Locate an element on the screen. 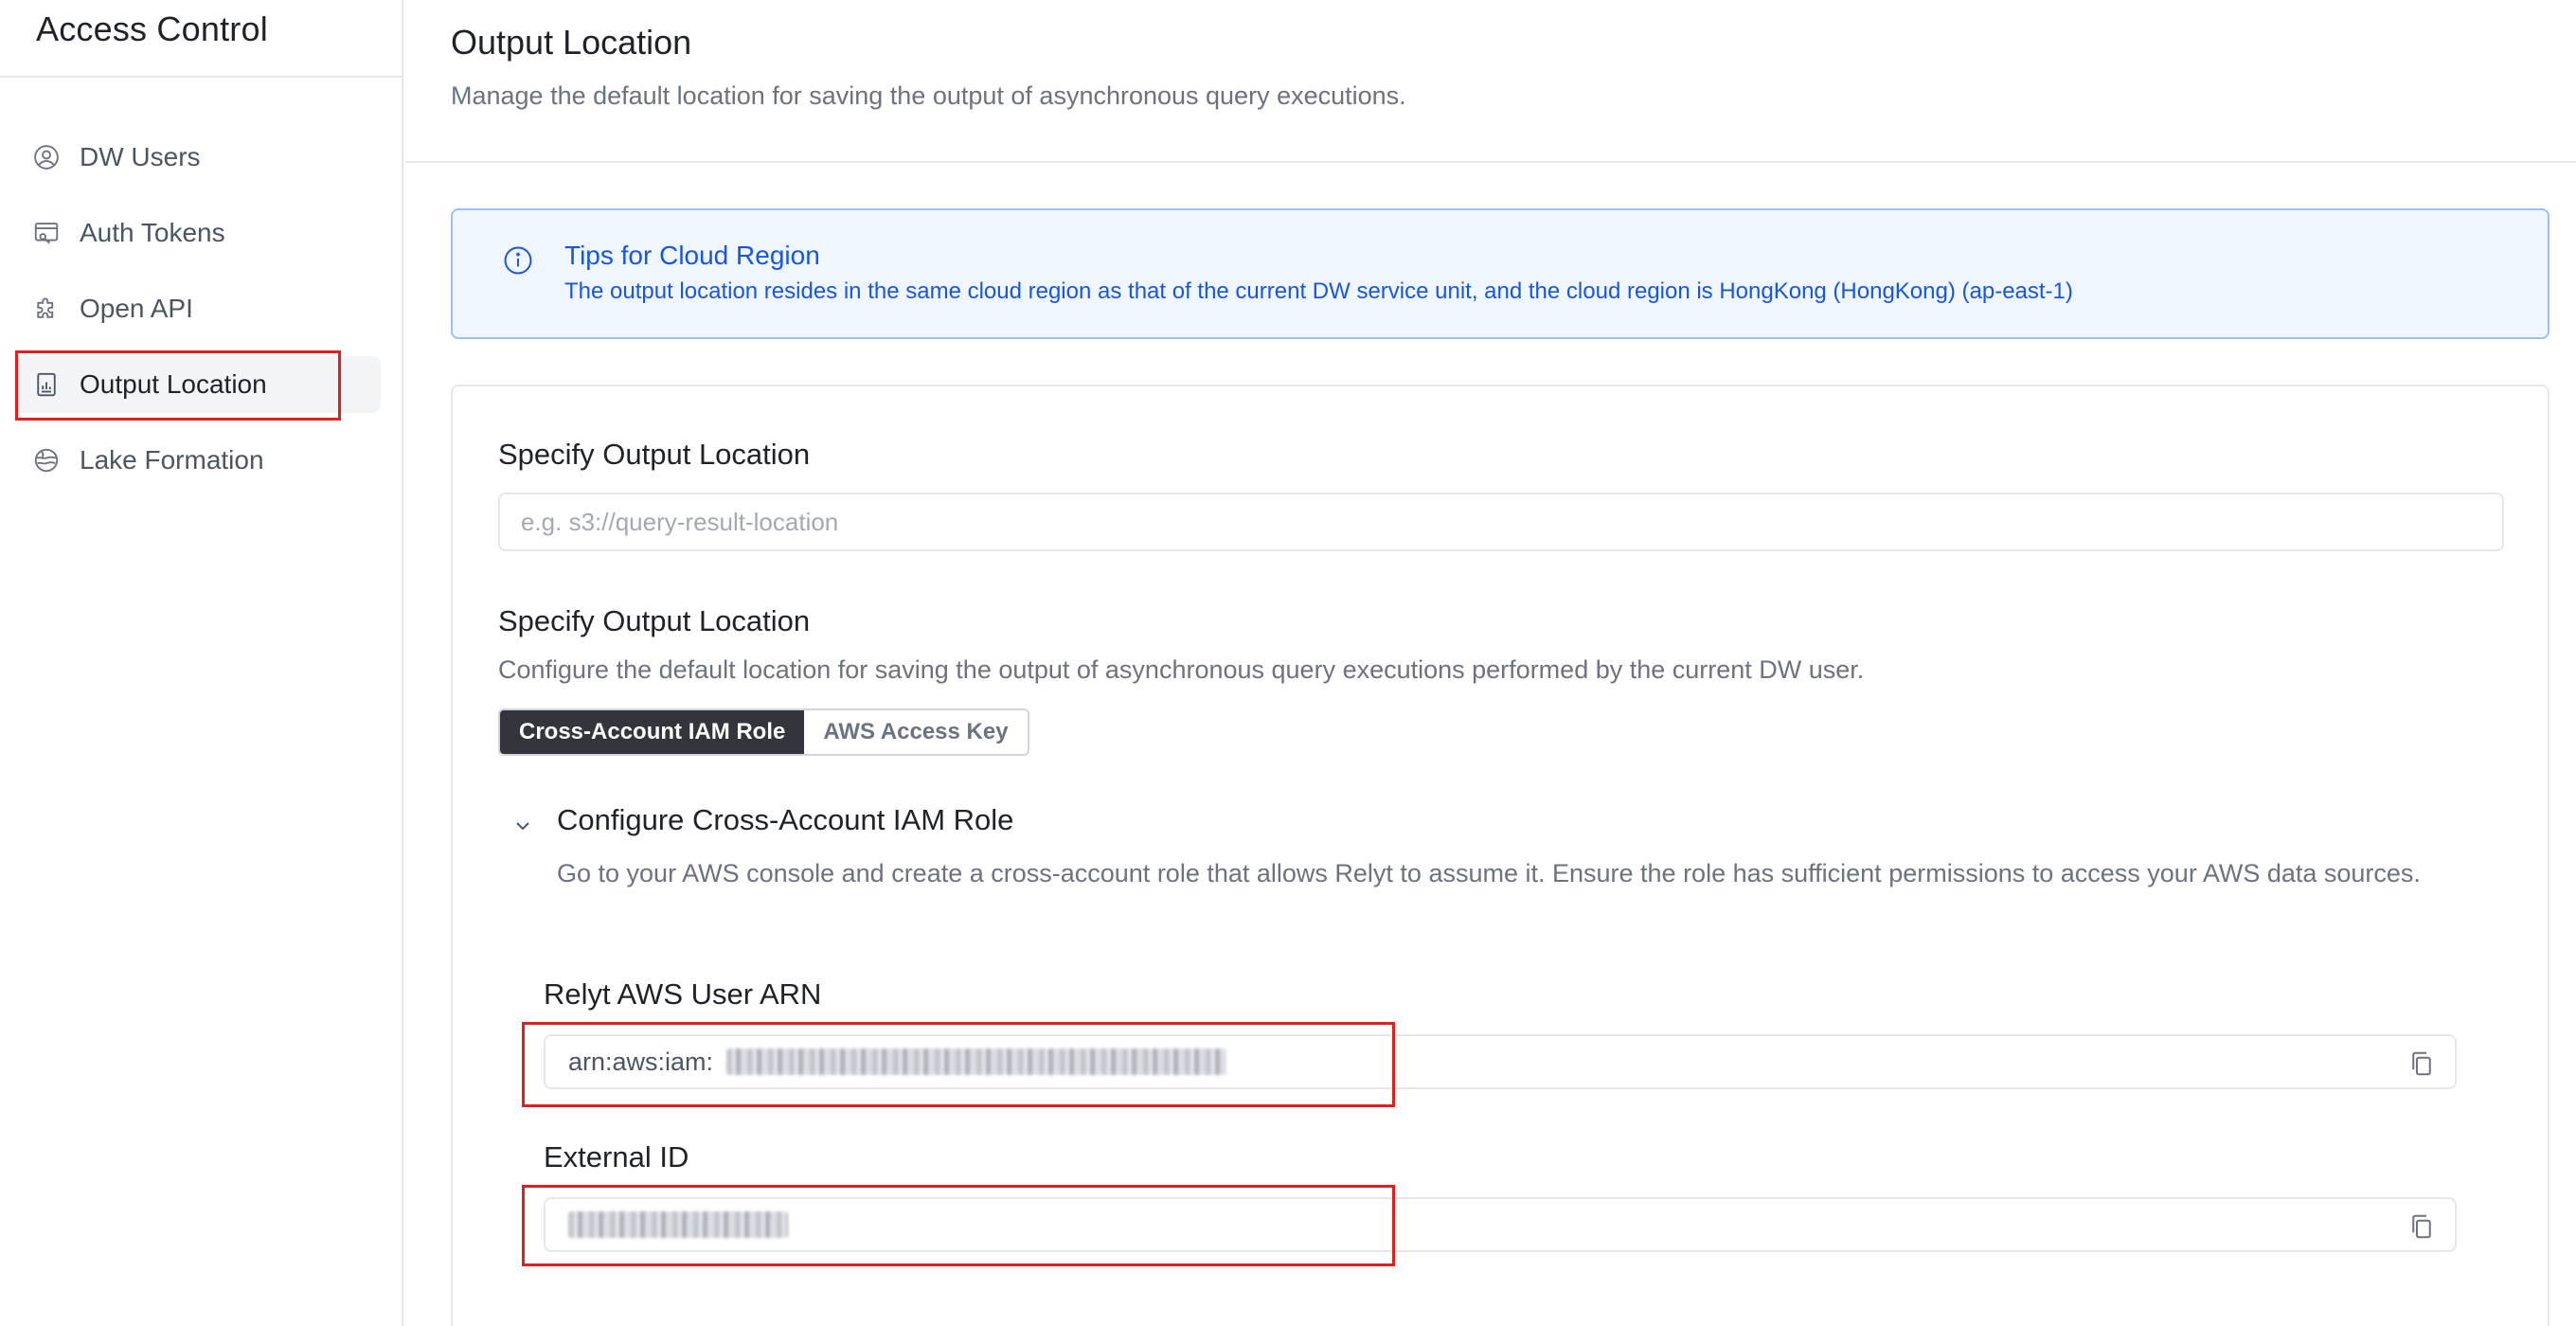  report-file-icon is located at coordinates (46, 384).